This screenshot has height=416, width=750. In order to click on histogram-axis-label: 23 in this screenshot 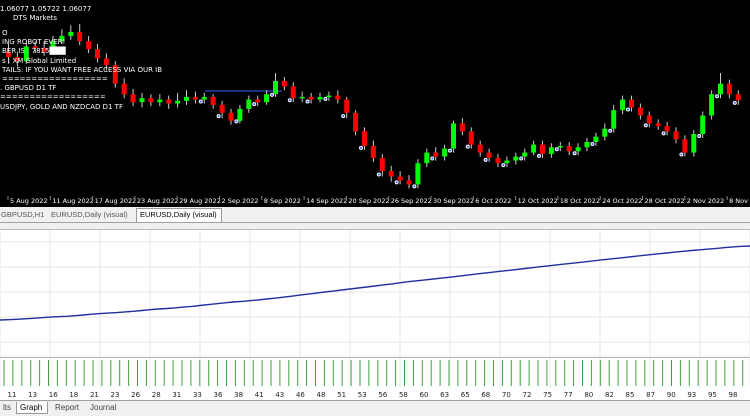, I will do `click(115, 395)`.